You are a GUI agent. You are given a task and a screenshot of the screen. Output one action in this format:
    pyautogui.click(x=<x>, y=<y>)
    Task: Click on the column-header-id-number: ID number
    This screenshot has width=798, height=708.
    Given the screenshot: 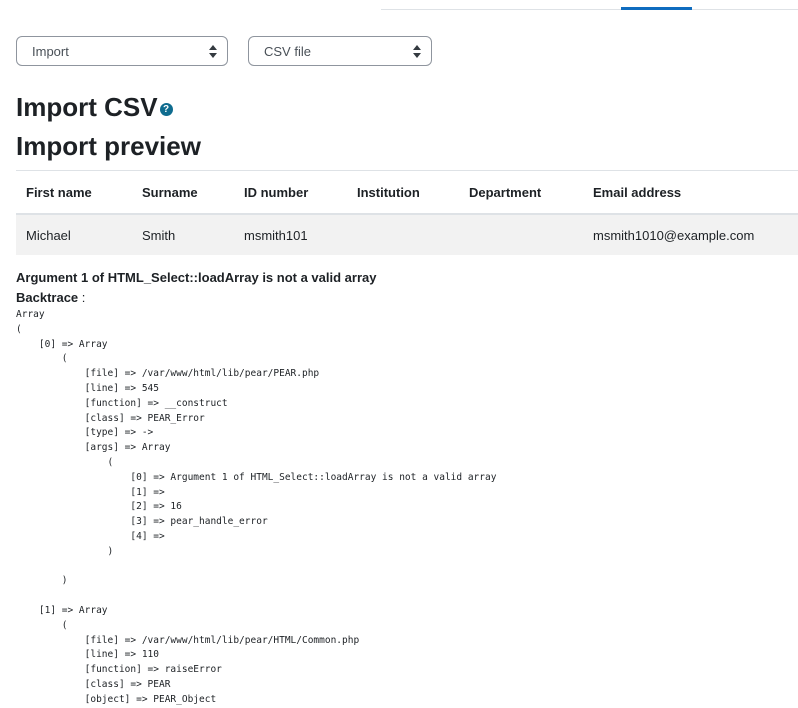 What is the action you would take?
    pyautogui.click(x=290, y=192)
    